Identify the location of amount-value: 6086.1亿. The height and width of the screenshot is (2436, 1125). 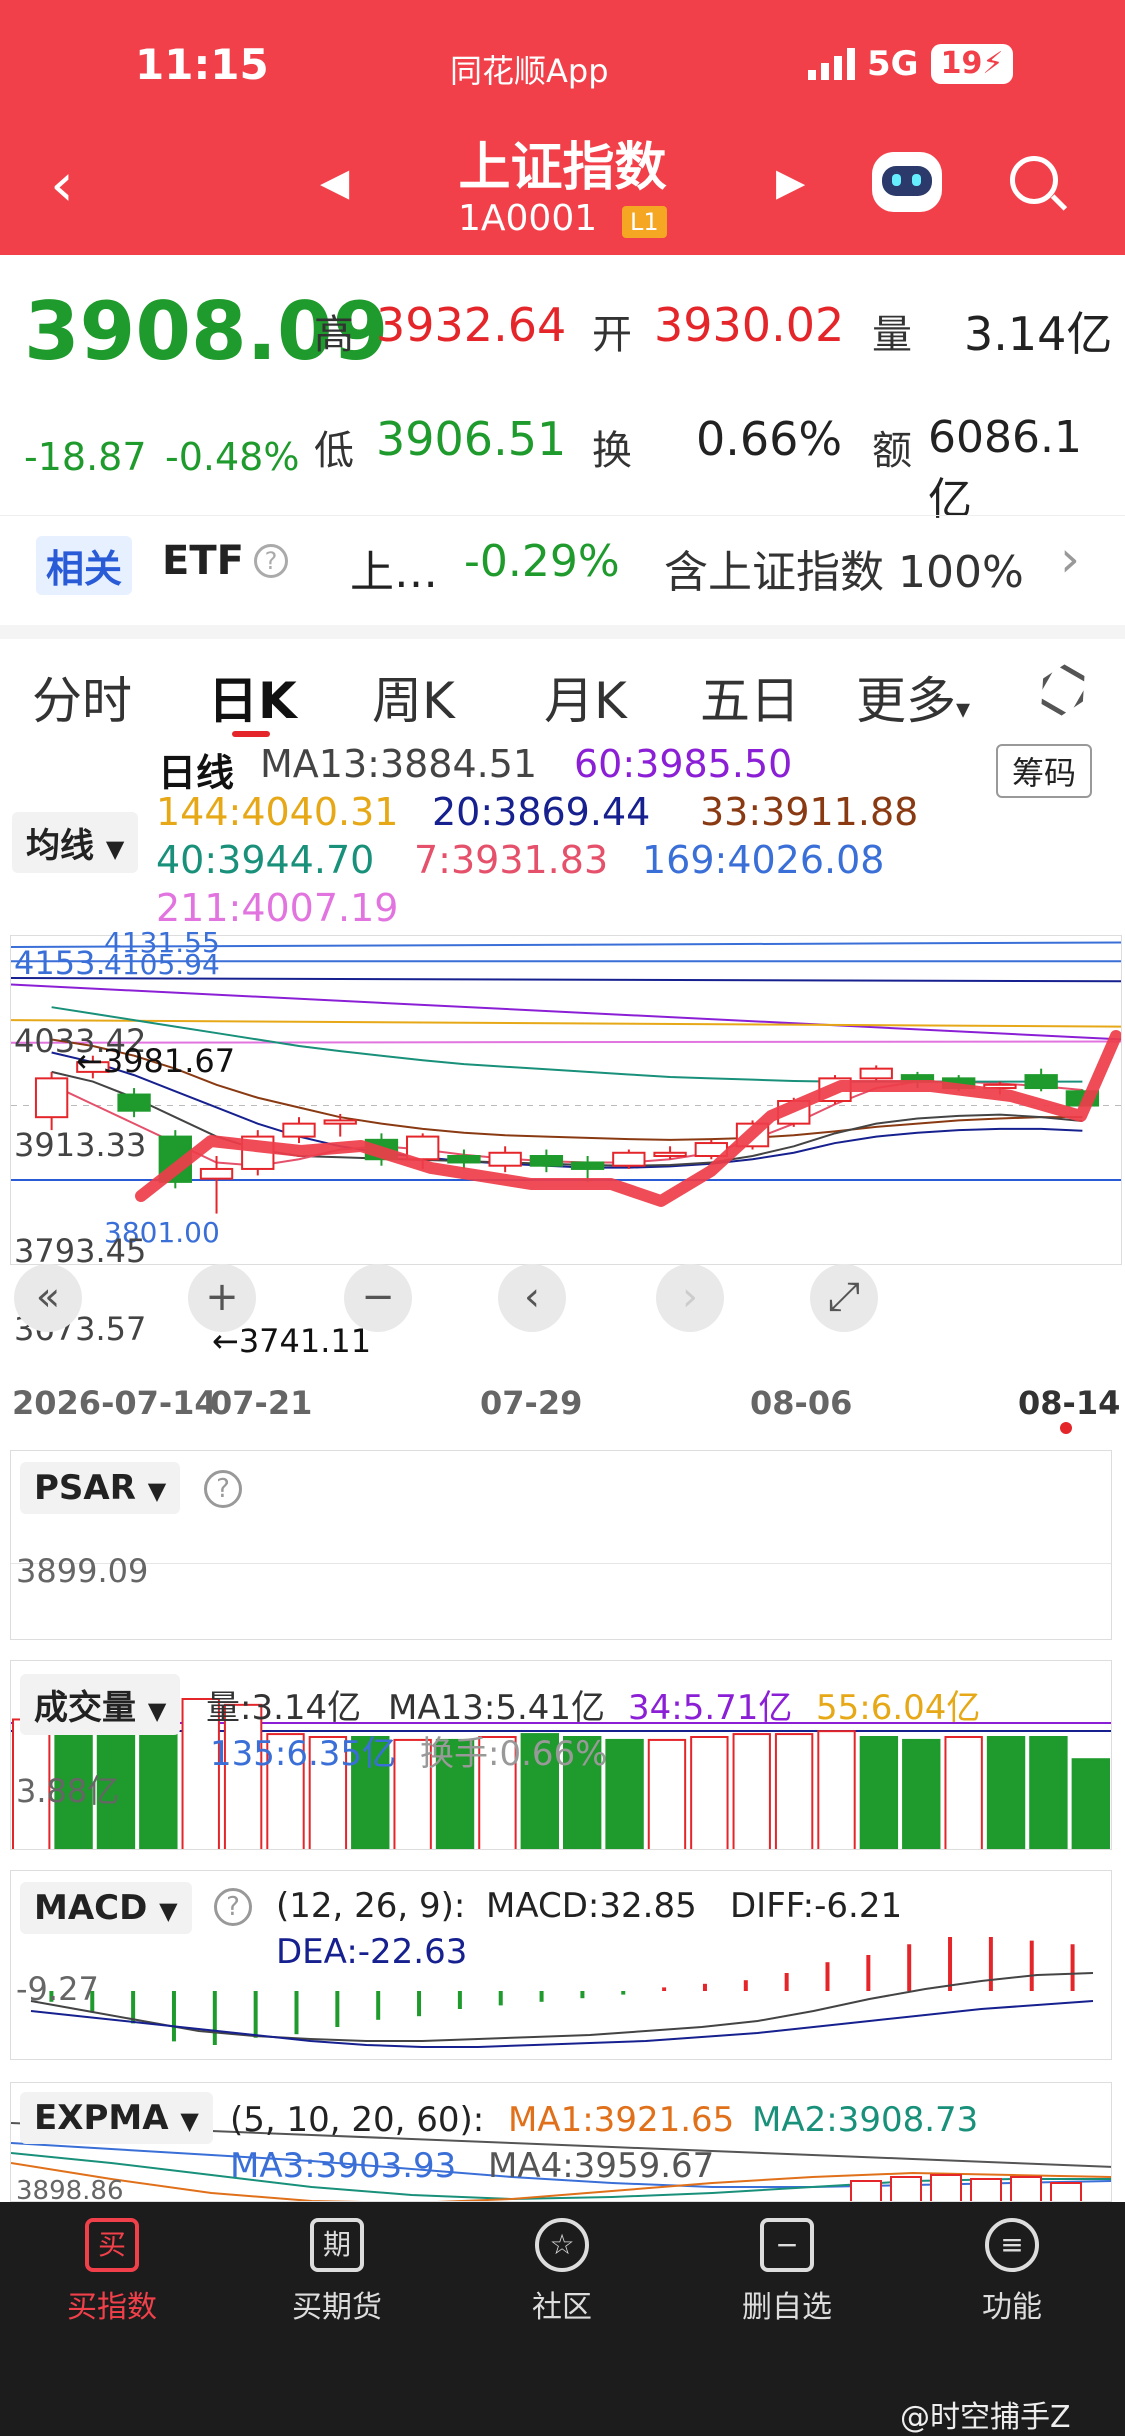
(1005, 468).